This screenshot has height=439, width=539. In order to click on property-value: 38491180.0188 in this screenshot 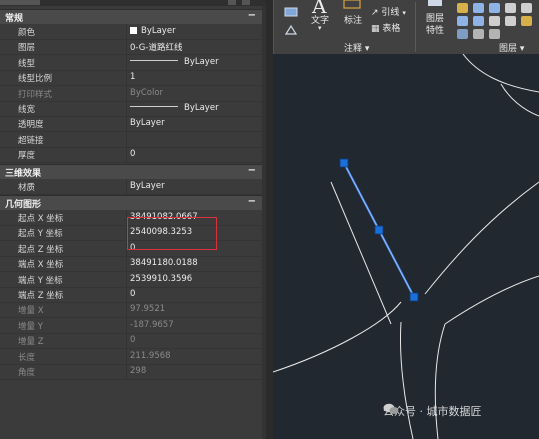, I will do `click(164, 263)`.